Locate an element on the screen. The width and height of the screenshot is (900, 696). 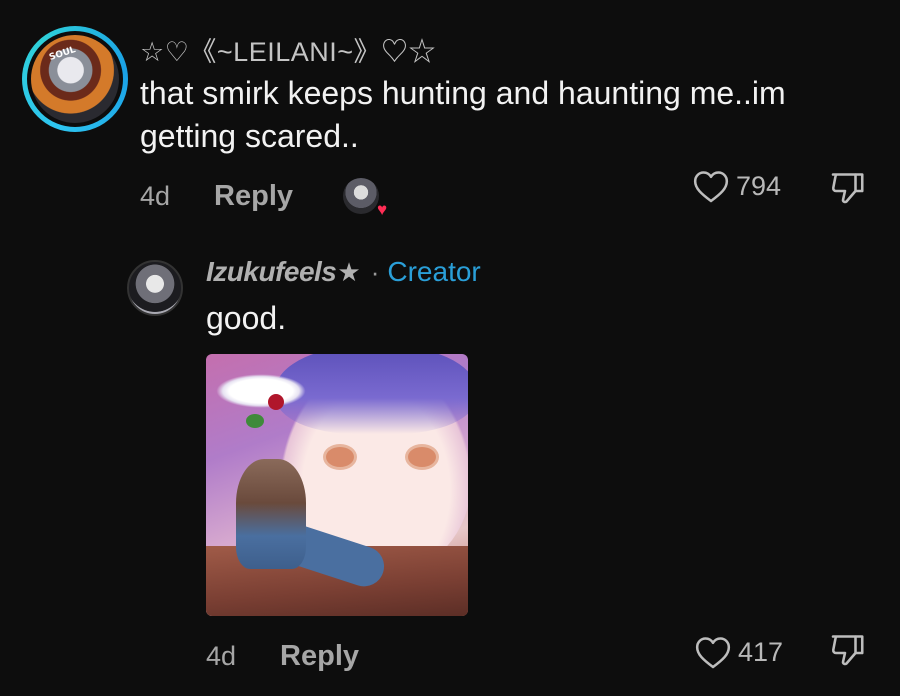
creator-avatar is located at coordinates (155, 288).